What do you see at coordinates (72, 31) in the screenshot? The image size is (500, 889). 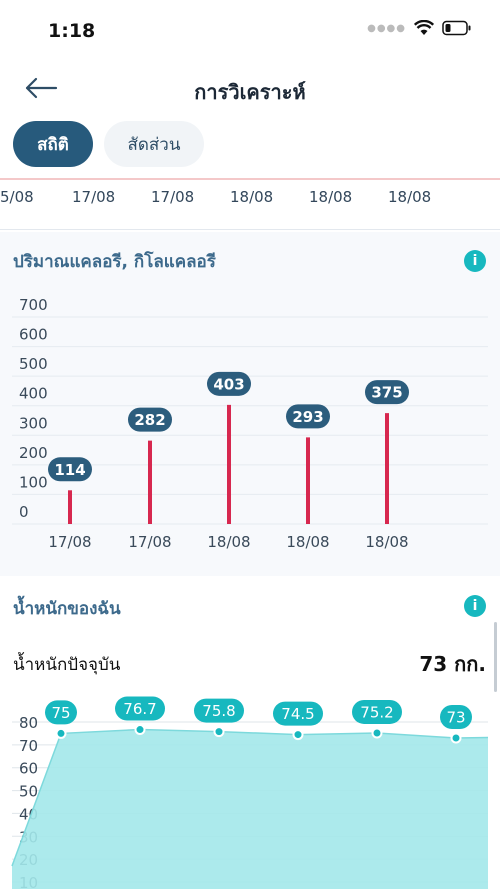 I see `status-time: 1:18` at bounding box center [72, 31].